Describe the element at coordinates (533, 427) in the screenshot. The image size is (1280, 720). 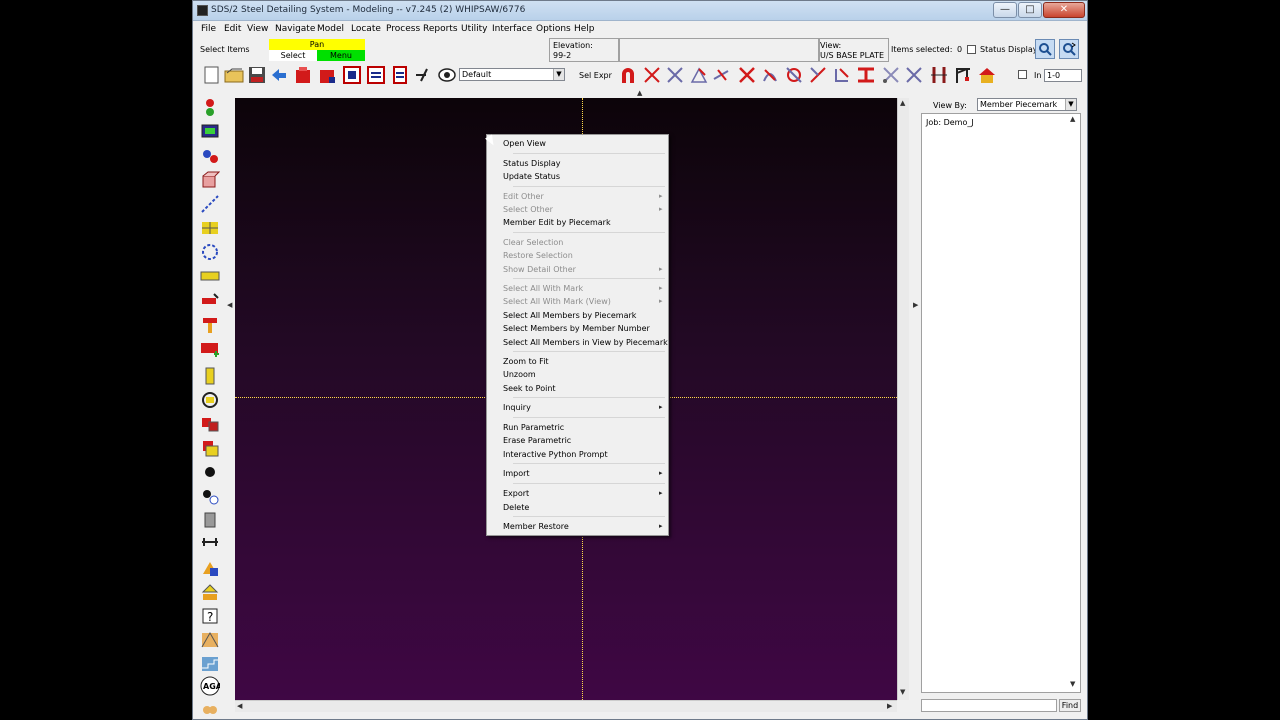
I see `menu-item-run-parametric: Run Parametric` at that location.